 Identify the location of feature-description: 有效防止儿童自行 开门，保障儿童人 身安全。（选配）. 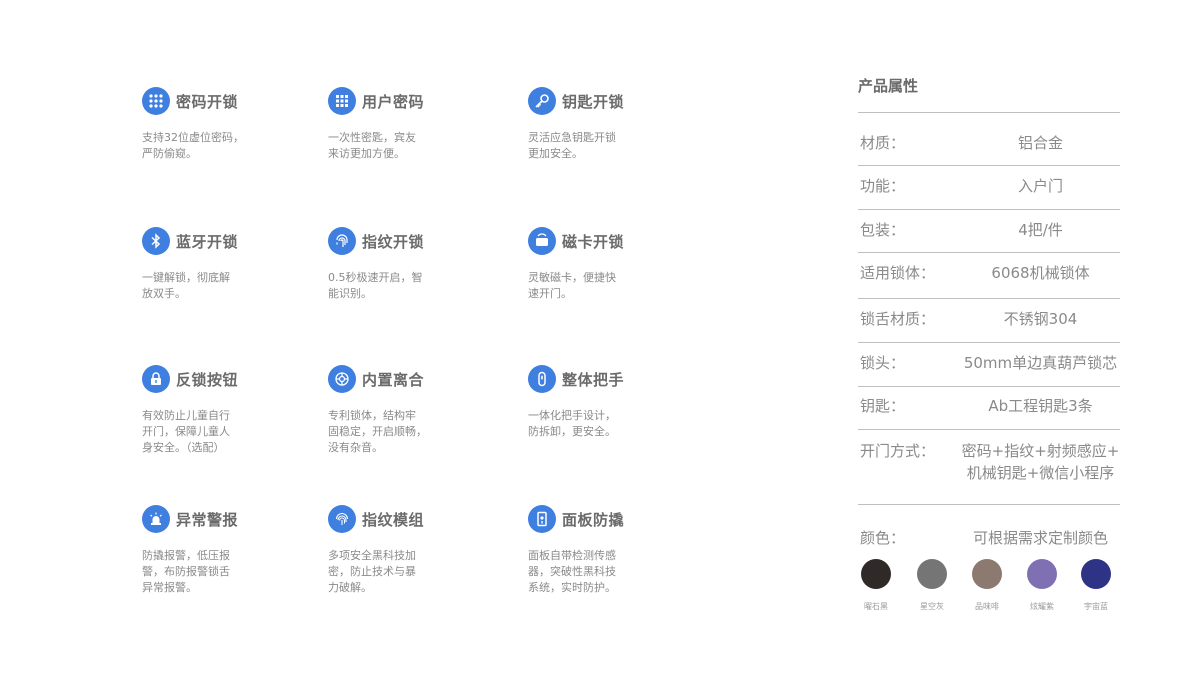
(186, 431).